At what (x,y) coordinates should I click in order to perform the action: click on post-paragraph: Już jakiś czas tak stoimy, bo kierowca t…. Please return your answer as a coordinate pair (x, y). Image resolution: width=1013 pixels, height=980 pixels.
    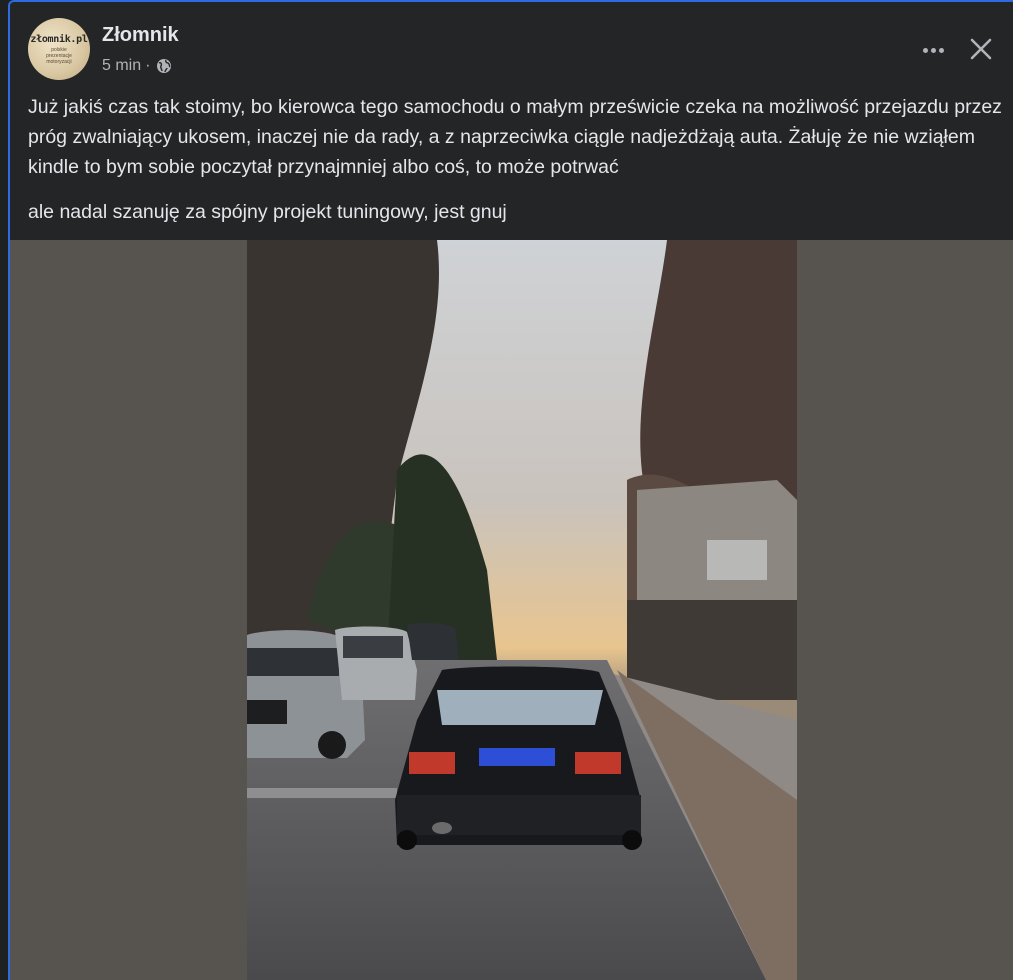
    Looking at the image, I should click on (515, 137).